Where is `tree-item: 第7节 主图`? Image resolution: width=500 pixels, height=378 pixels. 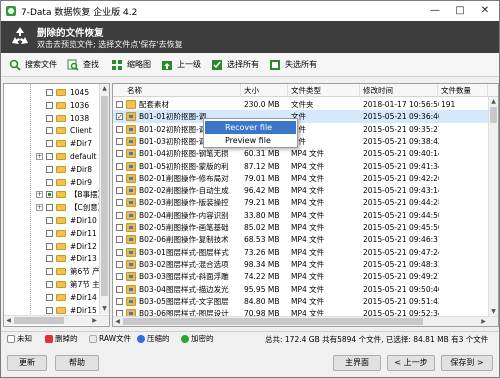 tree-item: 第7节 主图 is located at coordinates (55, 284).